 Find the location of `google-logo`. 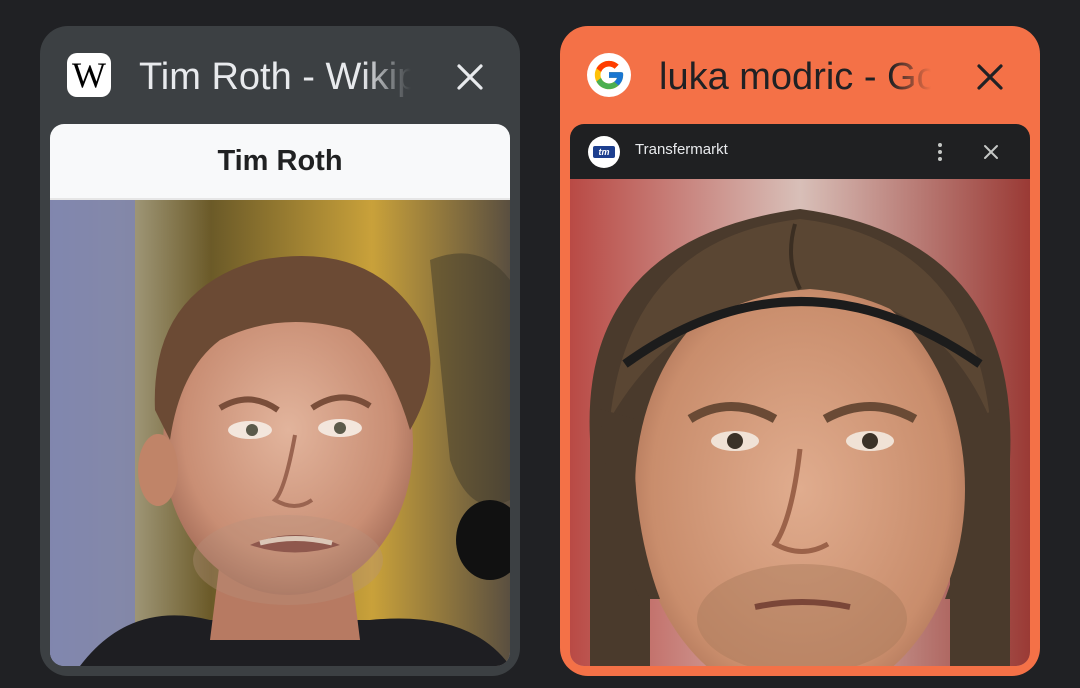

google-logo is located at coordinates (609, 75).